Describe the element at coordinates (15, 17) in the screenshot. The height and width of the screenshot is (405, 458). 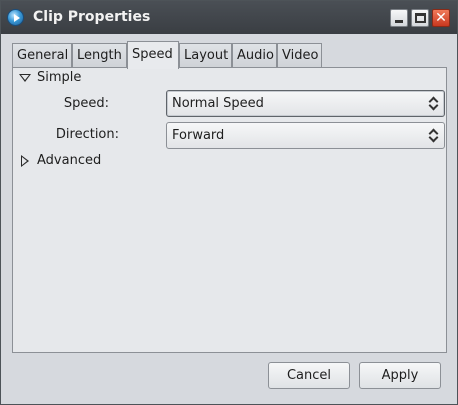
I see `app-icon` at that location.